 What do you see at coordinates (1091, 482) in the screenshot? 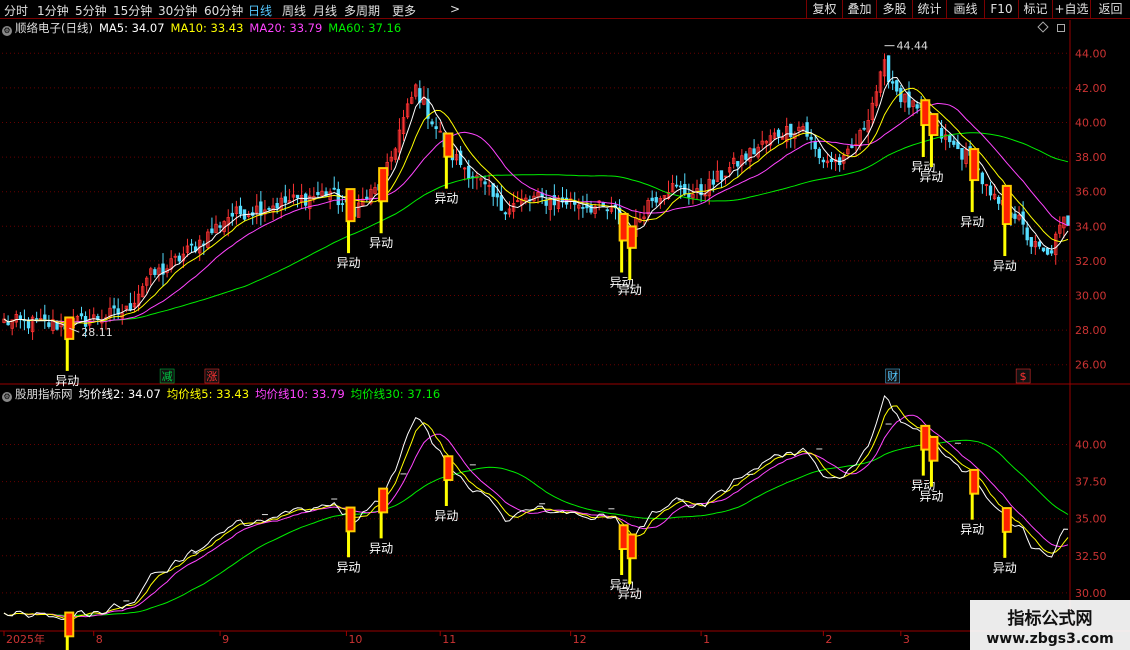
I see `sub-y-tick-label: 37.50` at bounding box center [1091, 482].